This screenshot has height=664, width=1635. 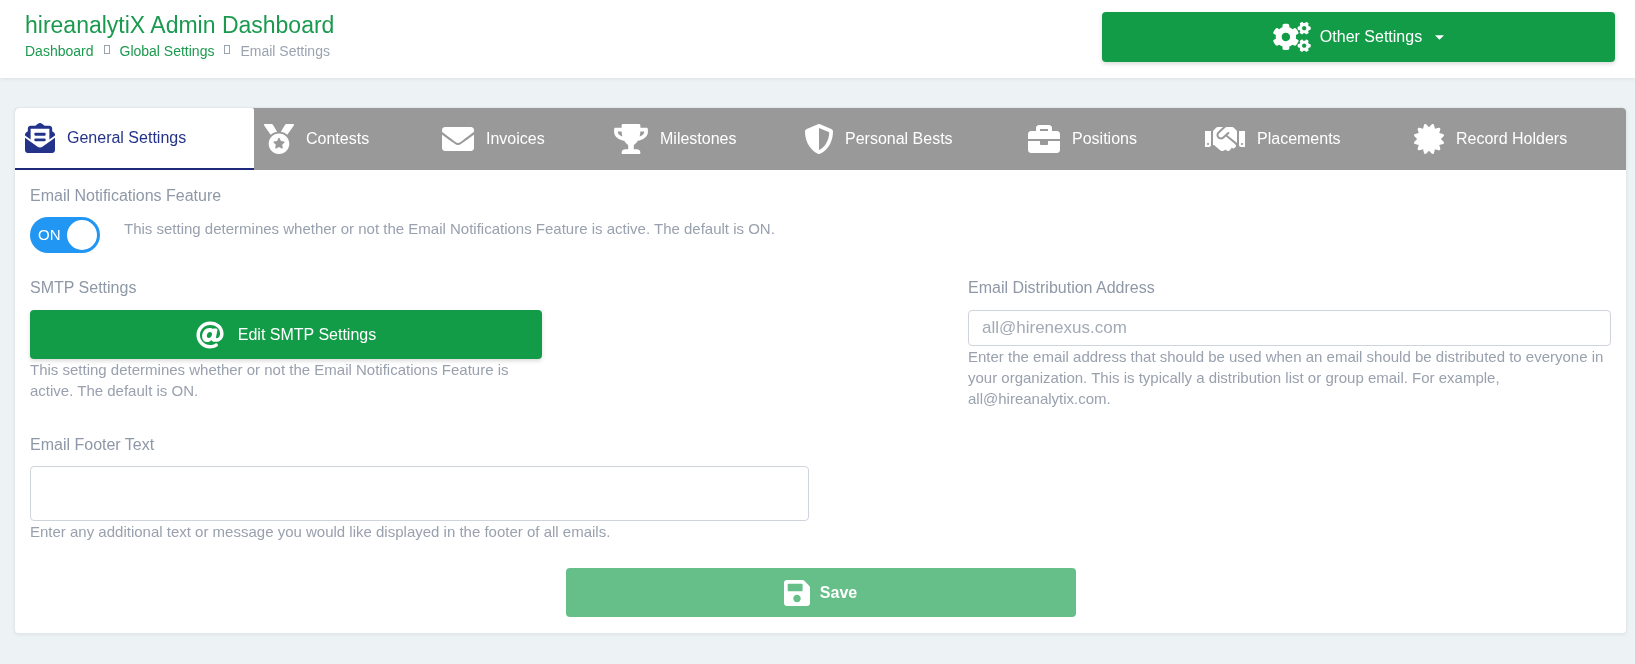 What do you see at coordinates (1429, 139) in the screenshot?
I see `seal-icon` at bounding box center [1429, 139].